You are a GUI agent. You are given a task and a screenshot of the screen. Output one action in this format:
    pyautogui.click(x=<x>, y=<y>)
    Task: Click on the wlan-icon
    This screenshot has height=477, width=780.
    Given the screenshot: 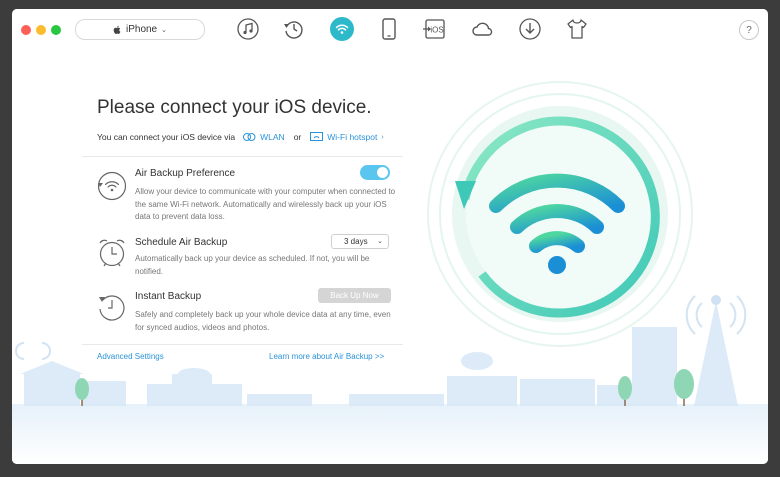 What is the action you would take?
    pyautogui.click(x=249, y=137)
    